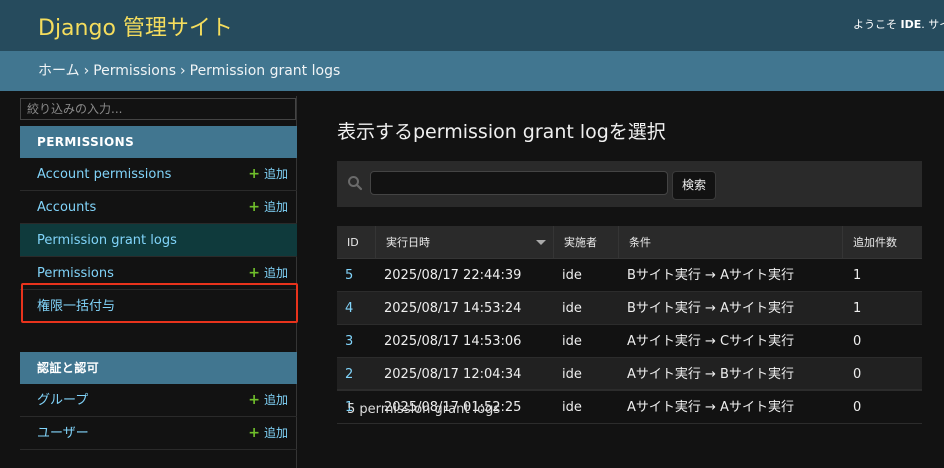 The image size is (944, 468). I want to click on header: Django 管理サイト ようこそ IDE. サイ, so click(472, 25).